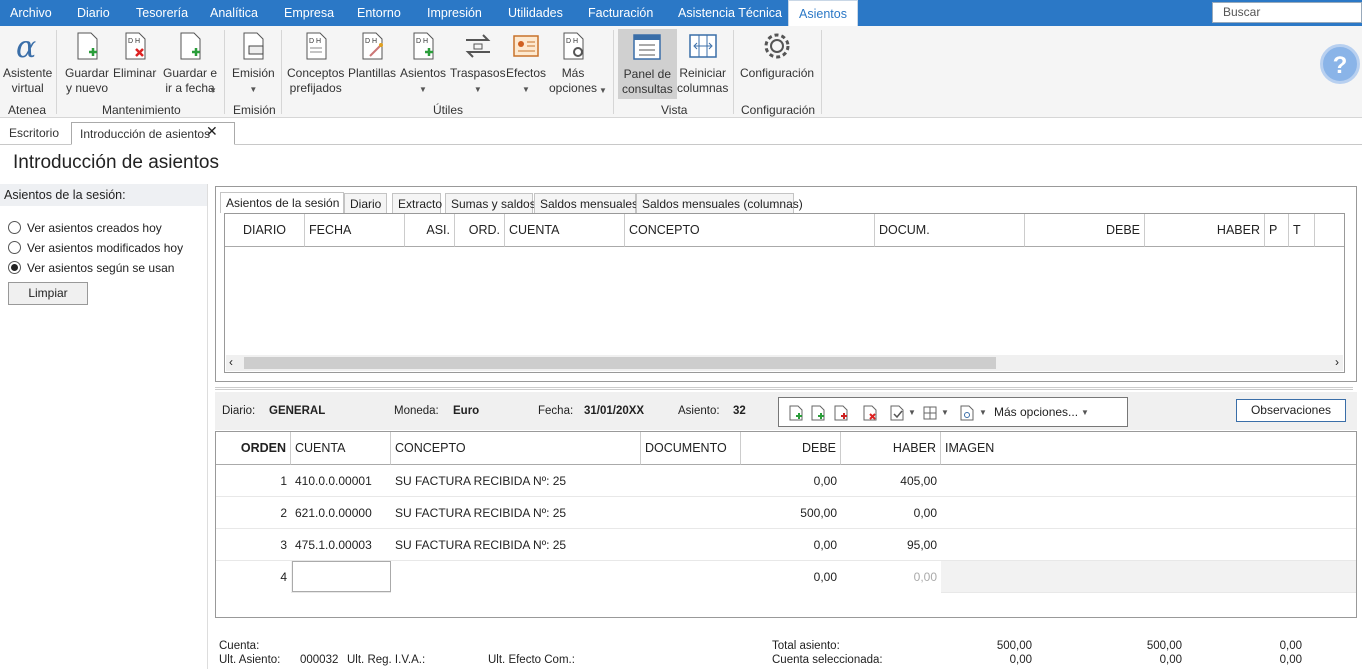 The image size is (1362, 669). Describe the element at coordinates (784, 388) in the screenshot. I see `panel-splitter` at that location.